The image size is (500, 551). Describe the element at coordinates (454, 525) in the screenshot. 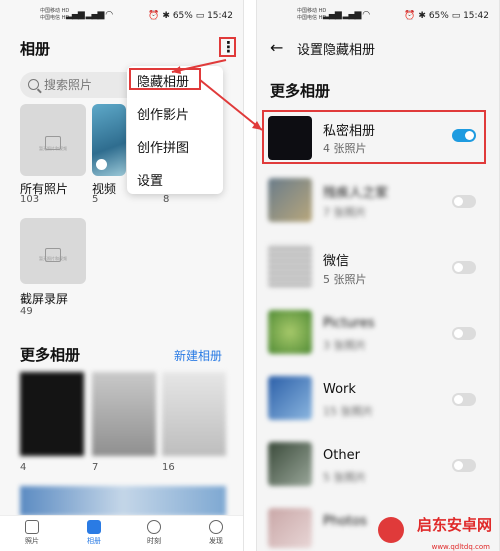

I see `watermark-text: 启东安卓网` at that location.